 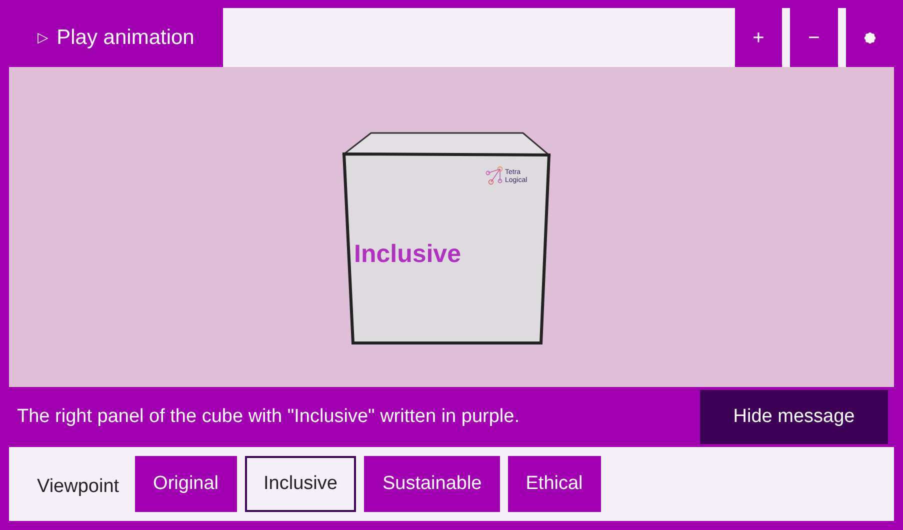 I want to click on viewpoint-option: Inclusive, so click(x=300, y=484).